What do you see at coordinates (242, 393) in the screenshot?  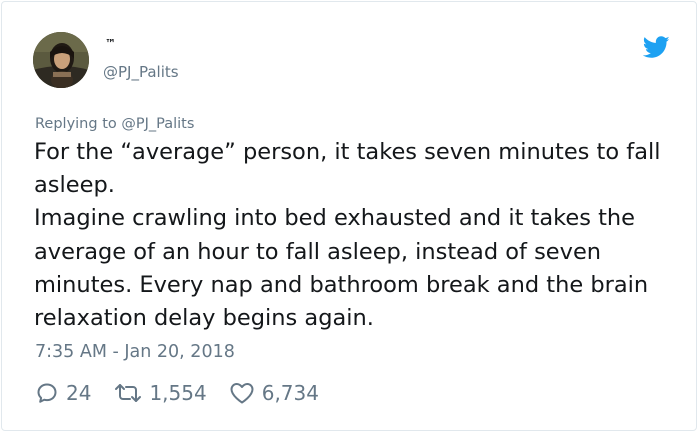 I see `like-icon` at bounding box center [242, 393].